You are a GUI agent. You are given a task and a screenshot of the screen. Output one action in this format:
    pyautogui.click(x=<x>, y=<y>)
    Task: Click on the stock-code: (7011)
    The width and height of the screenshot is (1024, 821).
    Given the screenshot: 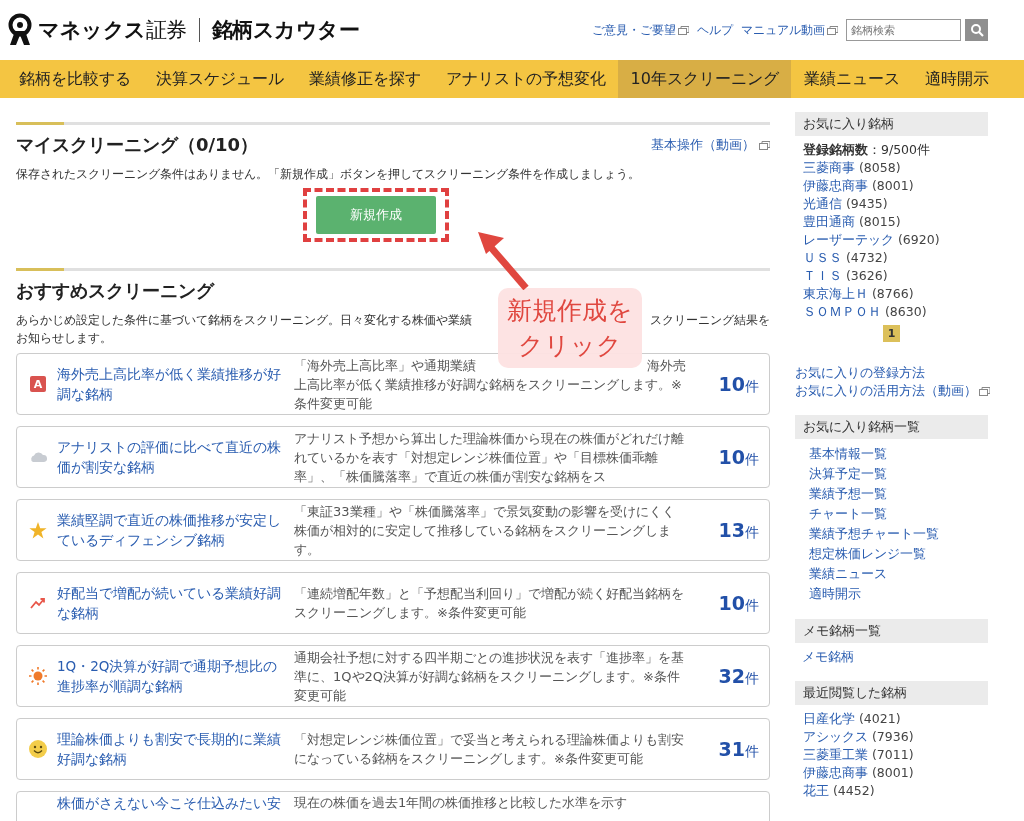 What is the action you would take?
    pyautogui.click(x=893, y=754)
    